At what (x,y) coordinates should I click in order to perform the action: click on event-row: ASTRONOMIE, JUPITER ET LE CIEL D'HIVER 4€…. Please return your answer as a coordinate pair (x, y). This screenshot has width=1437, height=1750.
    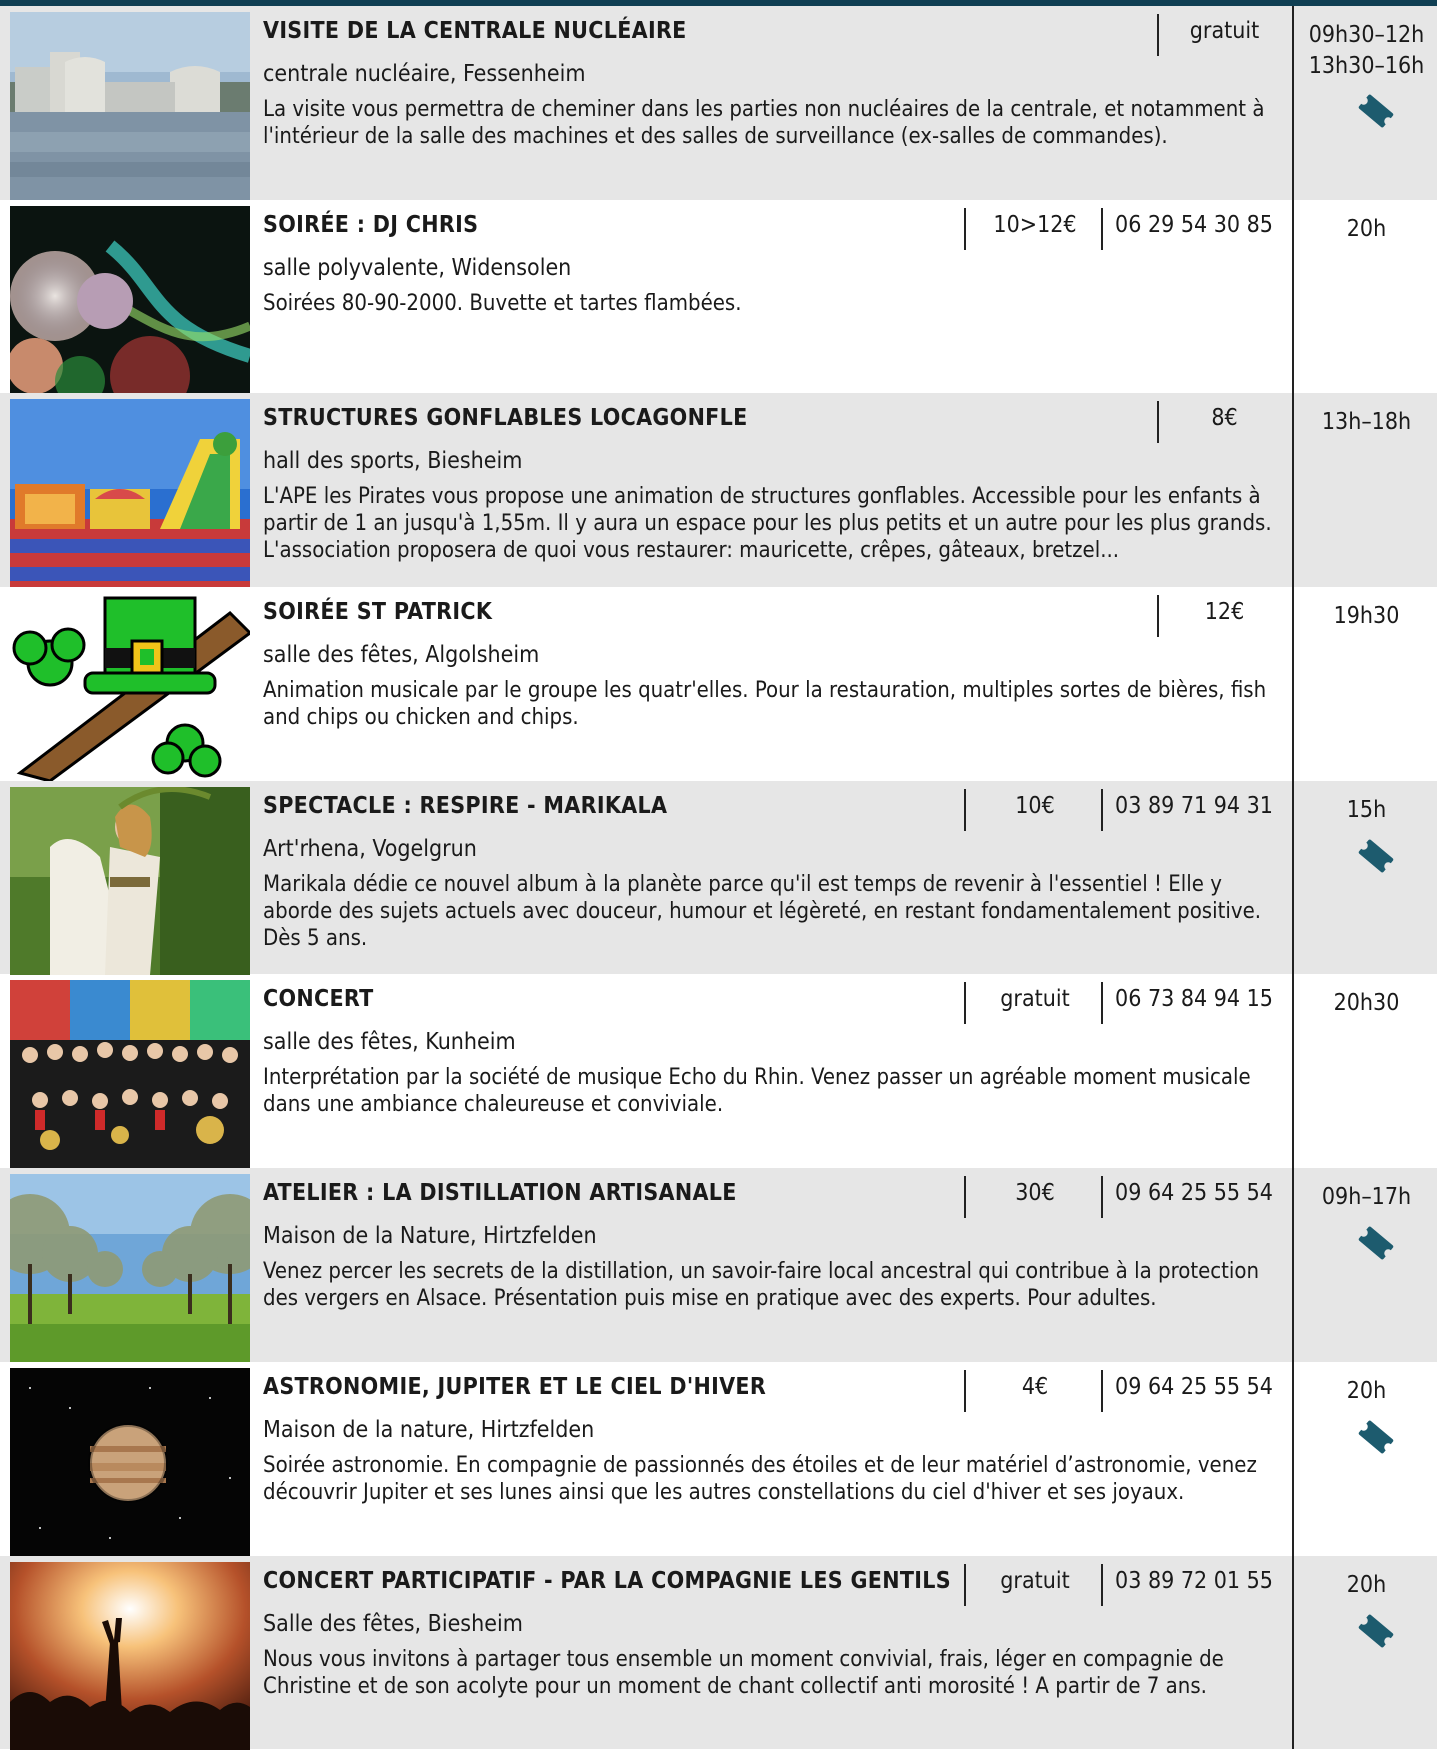
    Looking at the image, I should click on (718, 1458).